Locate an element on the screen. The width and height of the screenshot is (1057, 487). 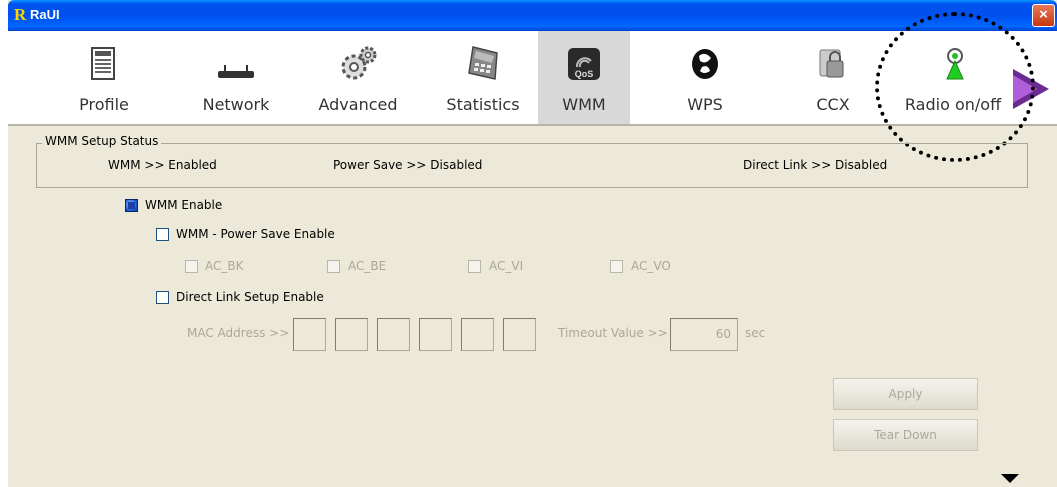
power-save-status: Power Save >> Disabled is located at coordinates (408, 165).